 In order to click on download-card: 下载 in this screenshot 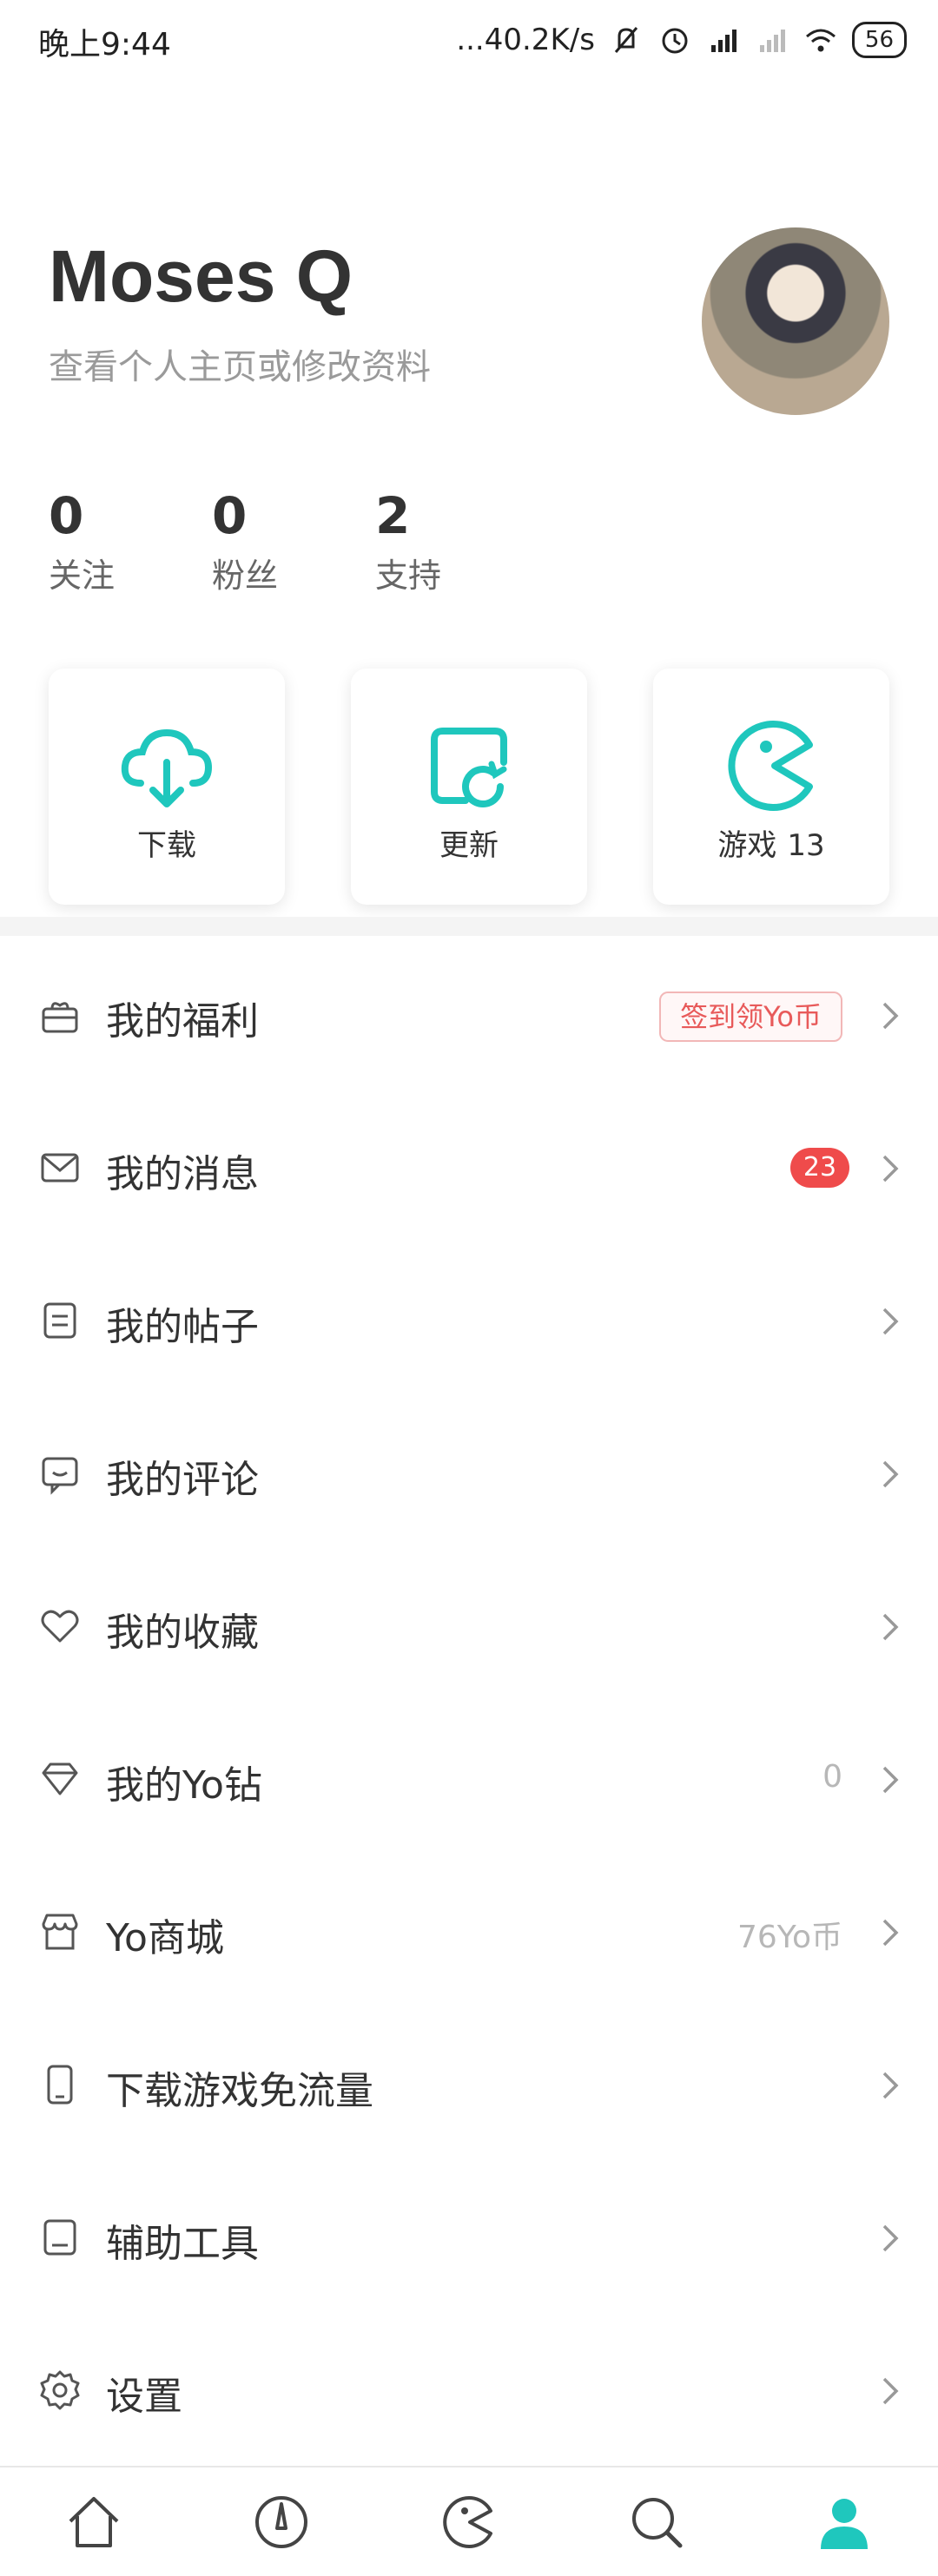, I will do `click(167, 787)`.